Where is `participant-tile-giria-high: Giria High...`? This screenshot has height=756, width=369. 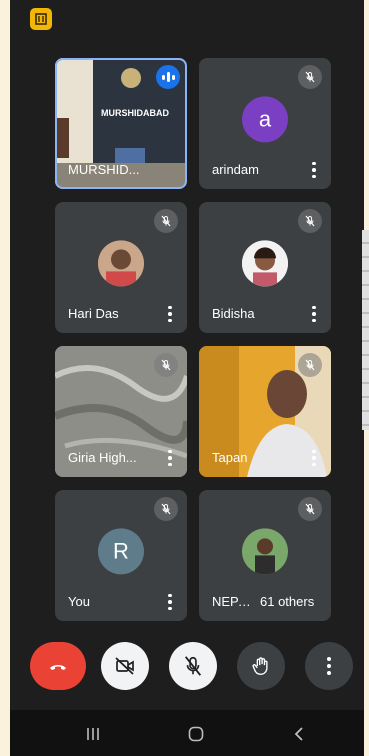 participant-tile-giria-high: Giria High... is located at coordinates (121, 411).